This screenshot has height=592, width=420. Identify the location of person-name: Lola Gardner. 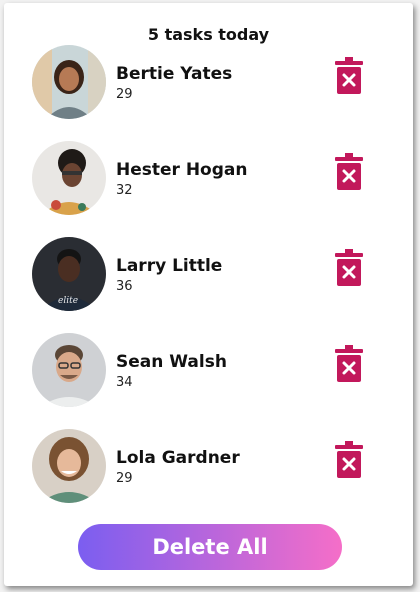
(178, 458).